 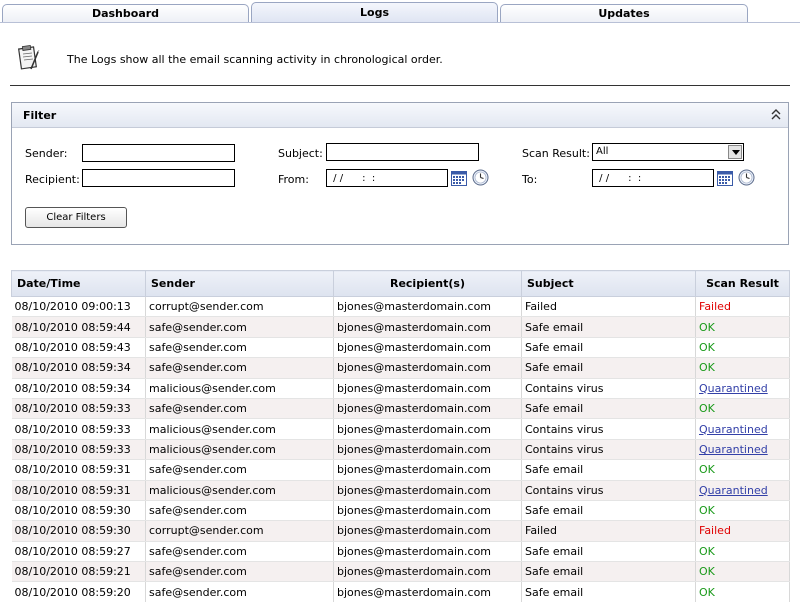 What do you see at coordinates (125, 13) in the screenshot?
I see `tab-dashboard: Dashboard` at bounding box center [125, 13].